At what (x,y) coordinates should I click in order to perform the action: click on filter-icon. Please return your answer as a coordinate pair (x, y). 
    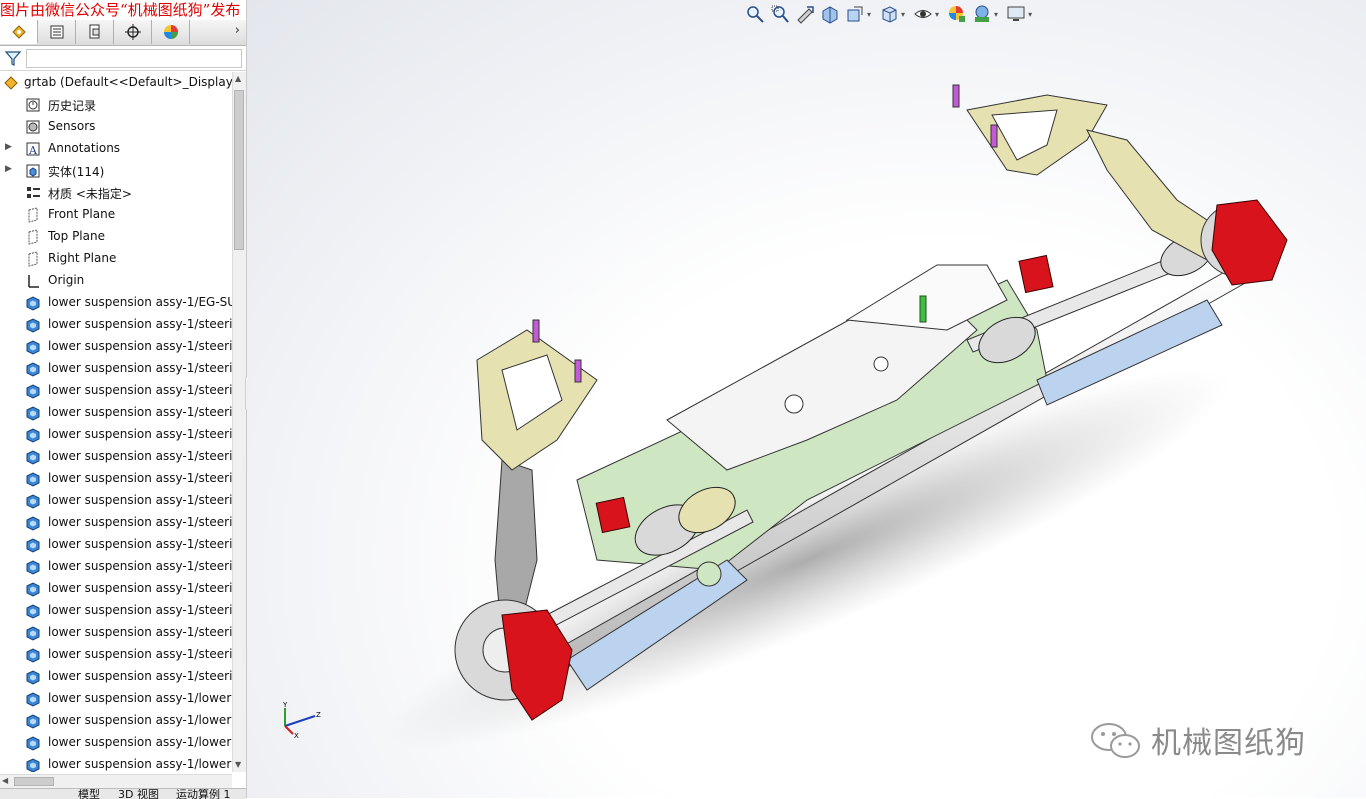
    Looking at the image, I should click on (13, 58).